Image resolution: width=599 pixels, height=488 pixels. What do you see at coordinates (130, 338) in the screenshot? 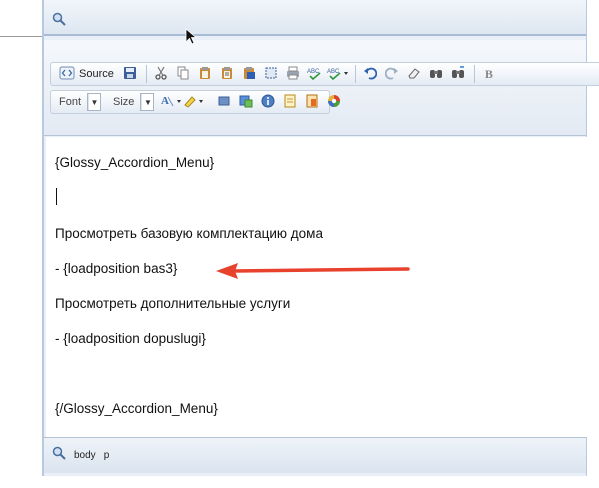
I see `content-line: - {loadposition dopuslugi}` at bounding box center [130, 338].